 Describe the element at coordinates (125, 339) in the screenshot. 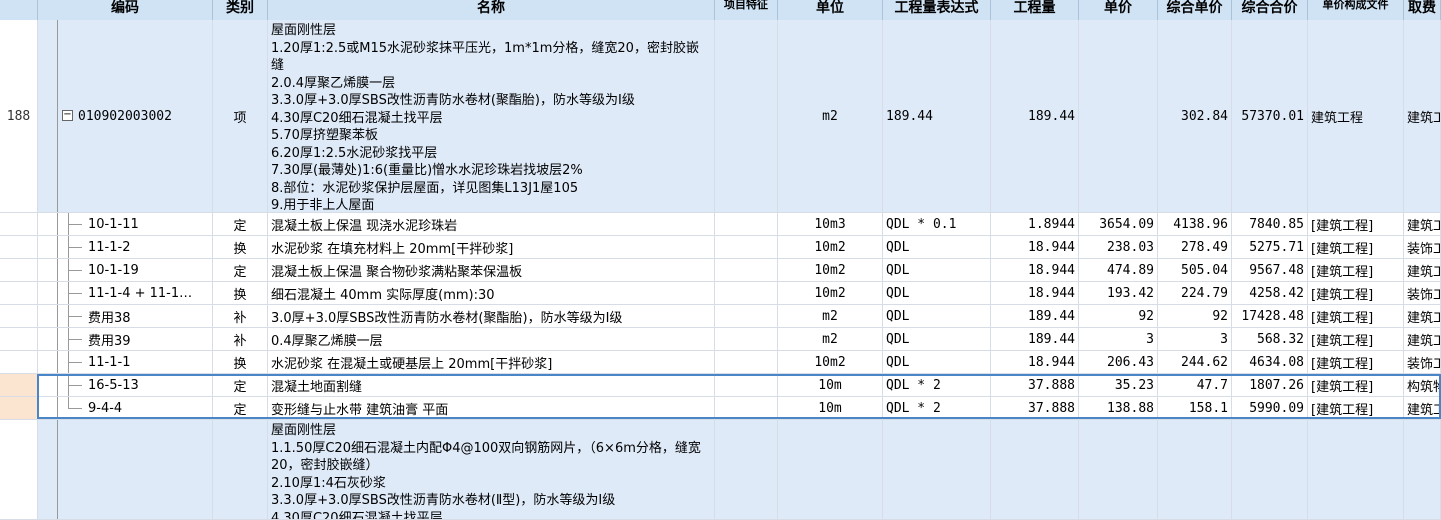

I see `code-cell: 费用39` at that location.